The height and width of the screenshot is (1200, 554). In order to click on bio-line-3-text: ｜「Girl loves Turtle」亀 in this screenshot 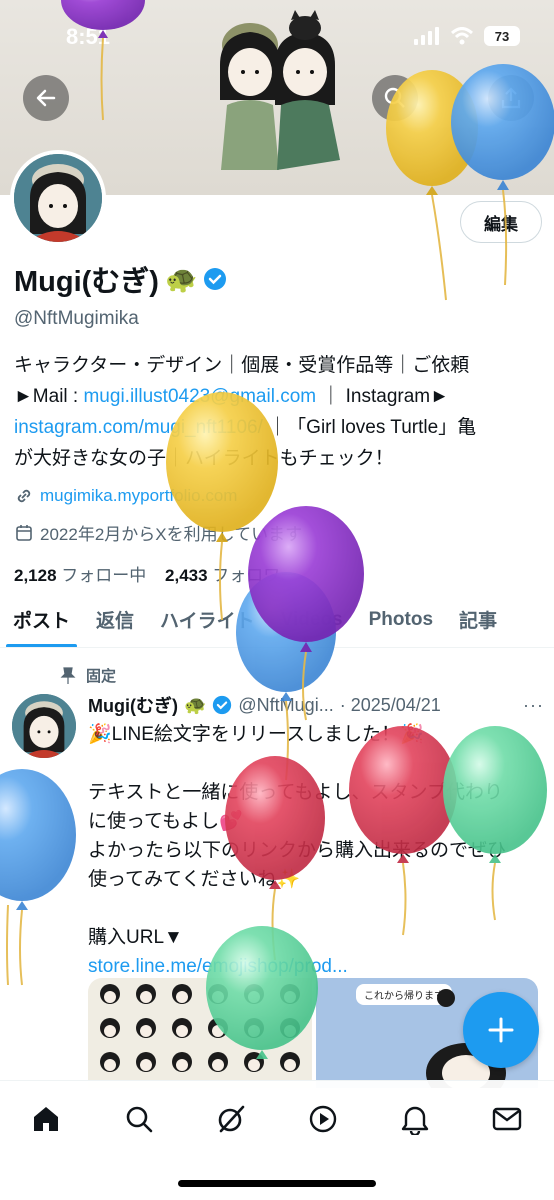, I will do `click(369, 427)`.